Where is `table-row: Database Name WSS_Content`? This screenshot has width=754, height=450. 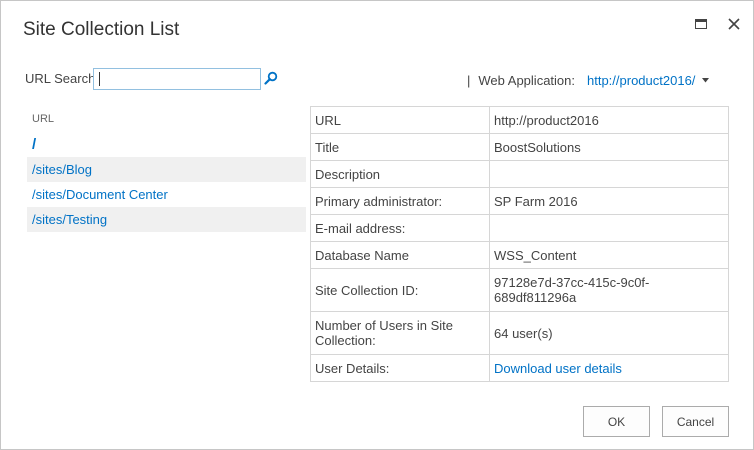 table-row: Database Name WSS_Content is located at coordinates (519, 255).